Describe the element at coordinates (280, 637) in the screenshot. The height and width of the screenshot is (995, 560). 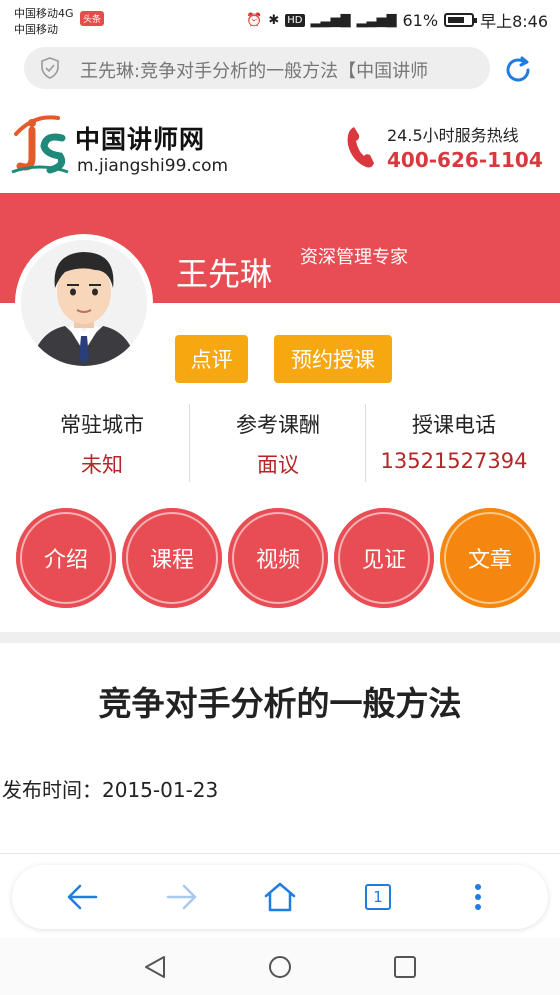
I see `section-separator` at that location.